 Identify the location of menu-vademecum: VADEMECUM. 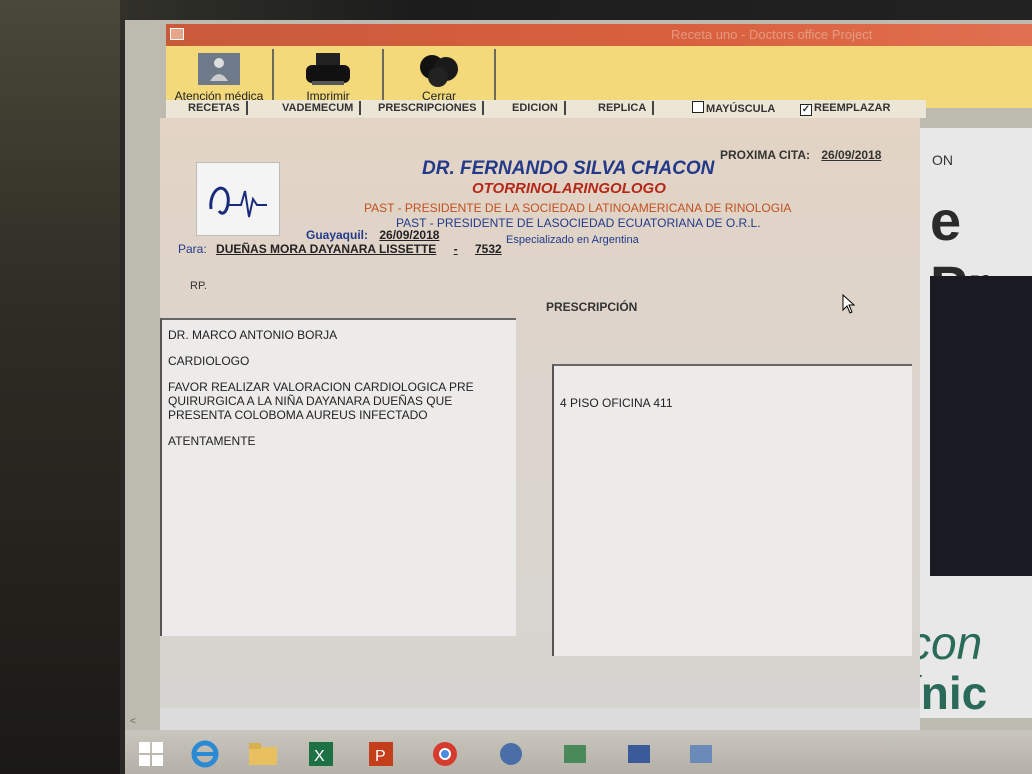
(319, 108).